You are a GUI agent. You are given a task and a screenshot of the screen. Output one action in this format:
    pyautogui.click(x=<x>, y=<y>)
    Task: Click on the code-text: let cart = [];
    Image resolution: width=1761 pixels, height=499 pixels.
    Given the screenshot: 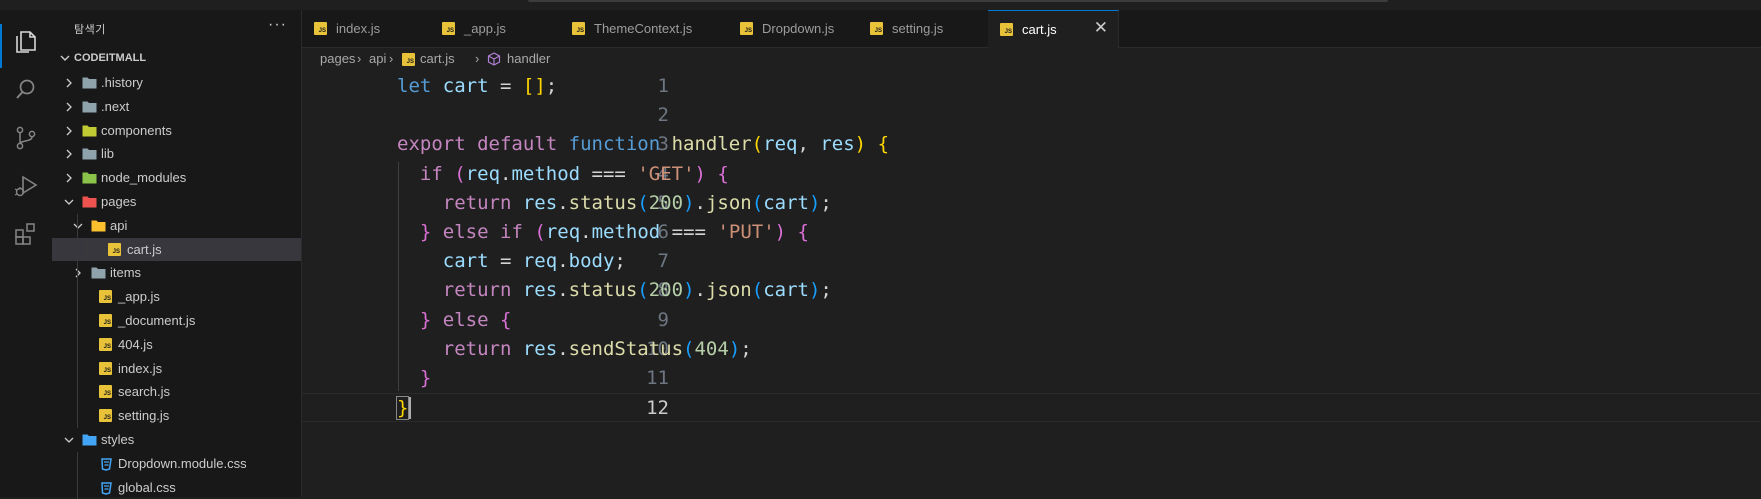 What is the action you would take?
    pyautogui.click(x=477, y=86)
    